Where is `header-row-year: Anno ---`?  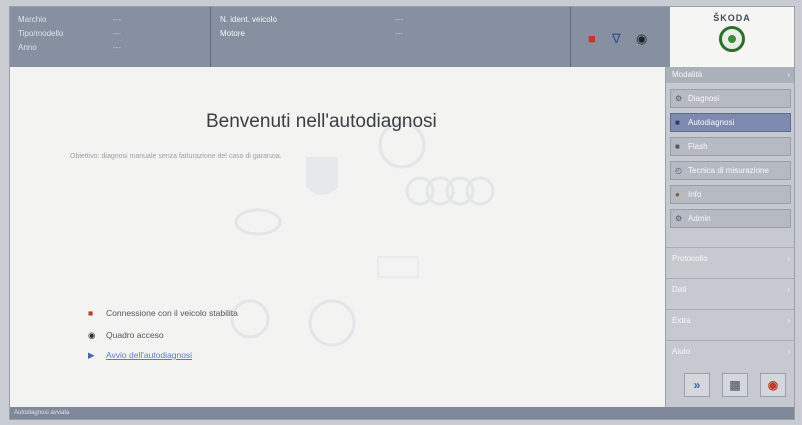 header-row-year: Anno --- is located at coordinates (69, 47).